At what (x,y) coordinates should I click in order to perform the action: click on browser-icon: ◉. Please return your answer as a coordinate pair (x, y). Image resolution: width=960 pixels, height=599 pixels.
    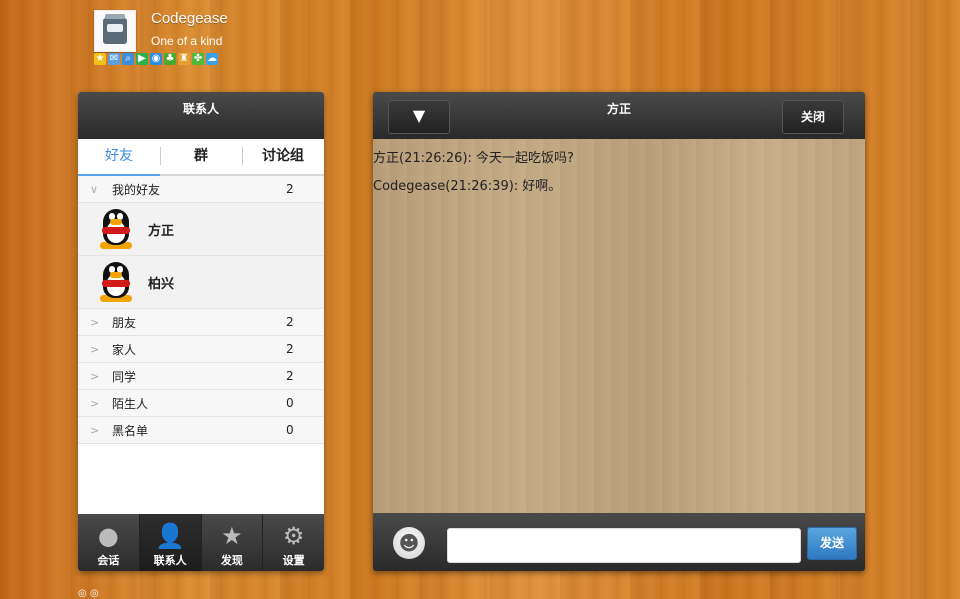
    Looking at the image, I should click on (156, 59).